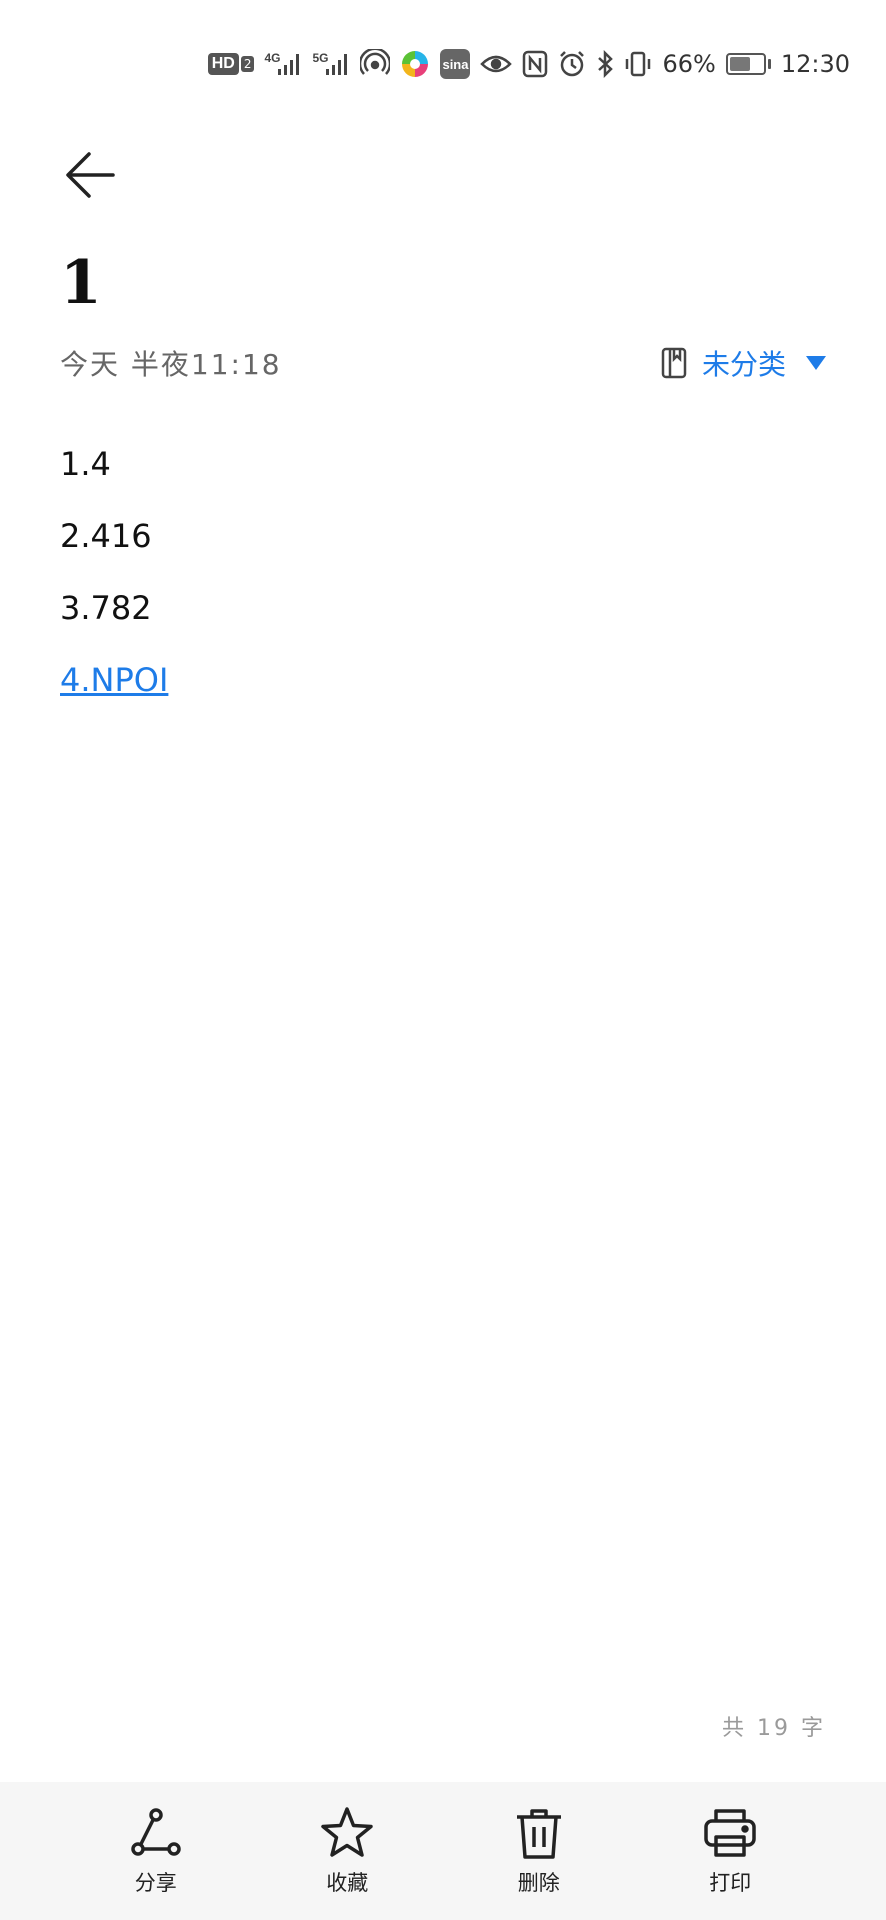 This screenshot has height=1920, width=886. I want to click on print-button: 打印, so click(730, 1851).